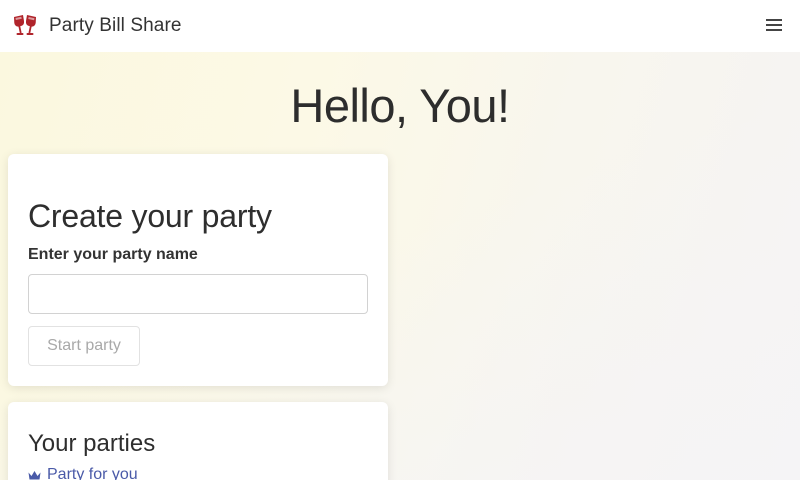  I want to click on party-list-item: Party for you, so click(83, 473).